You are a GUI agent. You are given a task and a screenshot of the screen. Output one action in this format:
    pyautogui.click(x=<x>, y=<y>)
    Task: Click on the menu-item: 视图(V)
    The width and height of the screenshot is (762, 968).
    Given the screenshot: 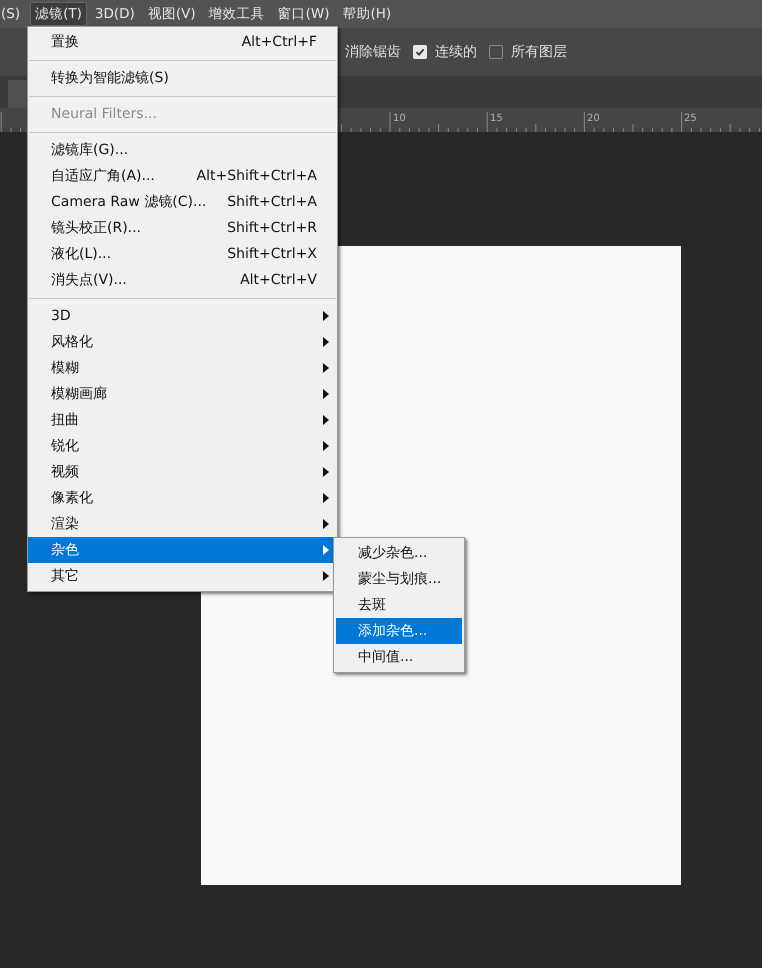 What is the action you would take?
    pyautogui.click(x=171, y=14)
    